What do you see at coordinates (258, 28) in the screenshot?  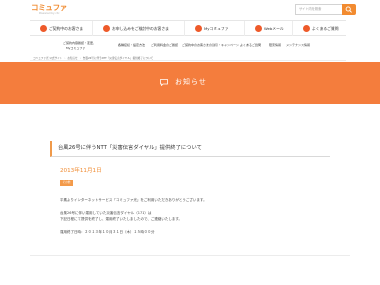 I see `mail-icon` at bounding box center [258, 28].